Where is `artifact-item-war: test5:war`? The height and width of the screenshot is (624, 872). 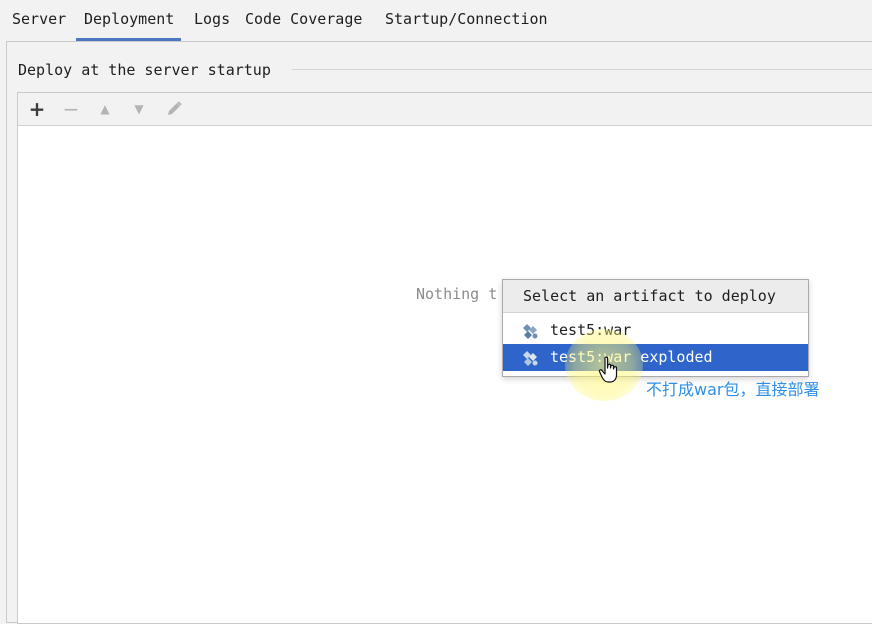 artifact-item-war: test5:war is located at coordinates (655, 330).